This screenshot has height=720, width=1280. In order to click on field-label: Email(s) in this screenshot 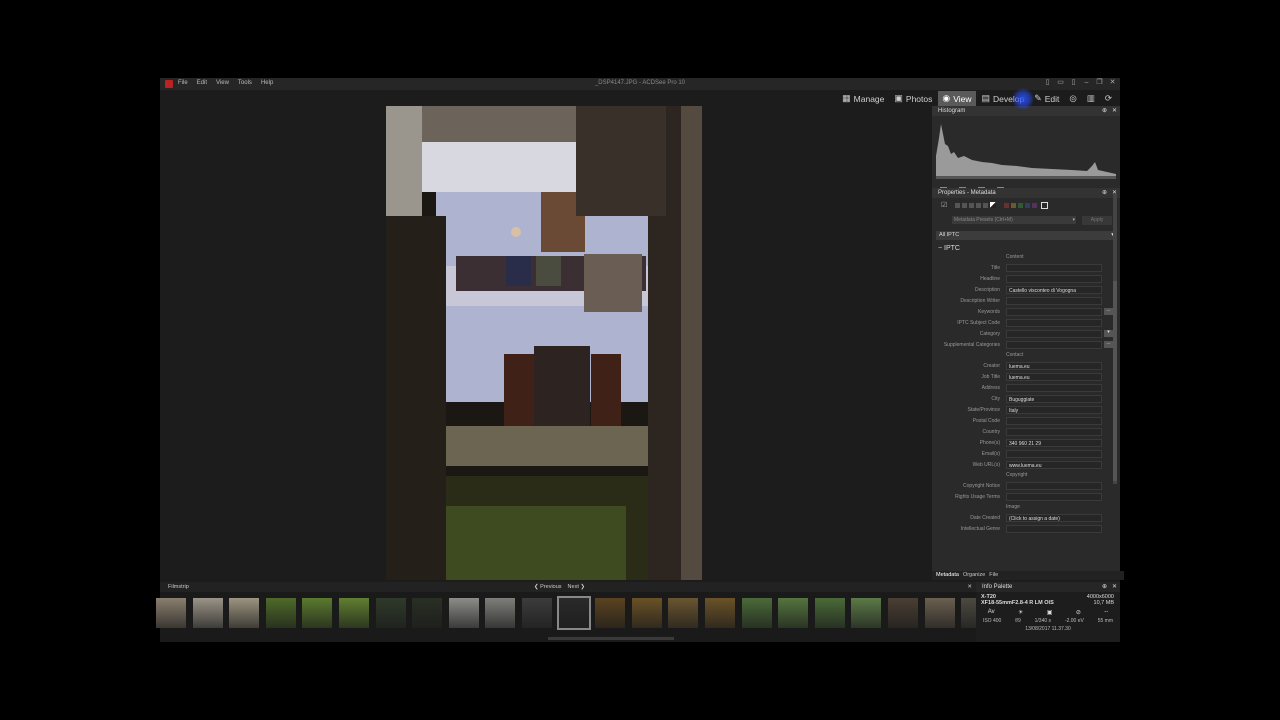, I will do `click(990, 453)`.